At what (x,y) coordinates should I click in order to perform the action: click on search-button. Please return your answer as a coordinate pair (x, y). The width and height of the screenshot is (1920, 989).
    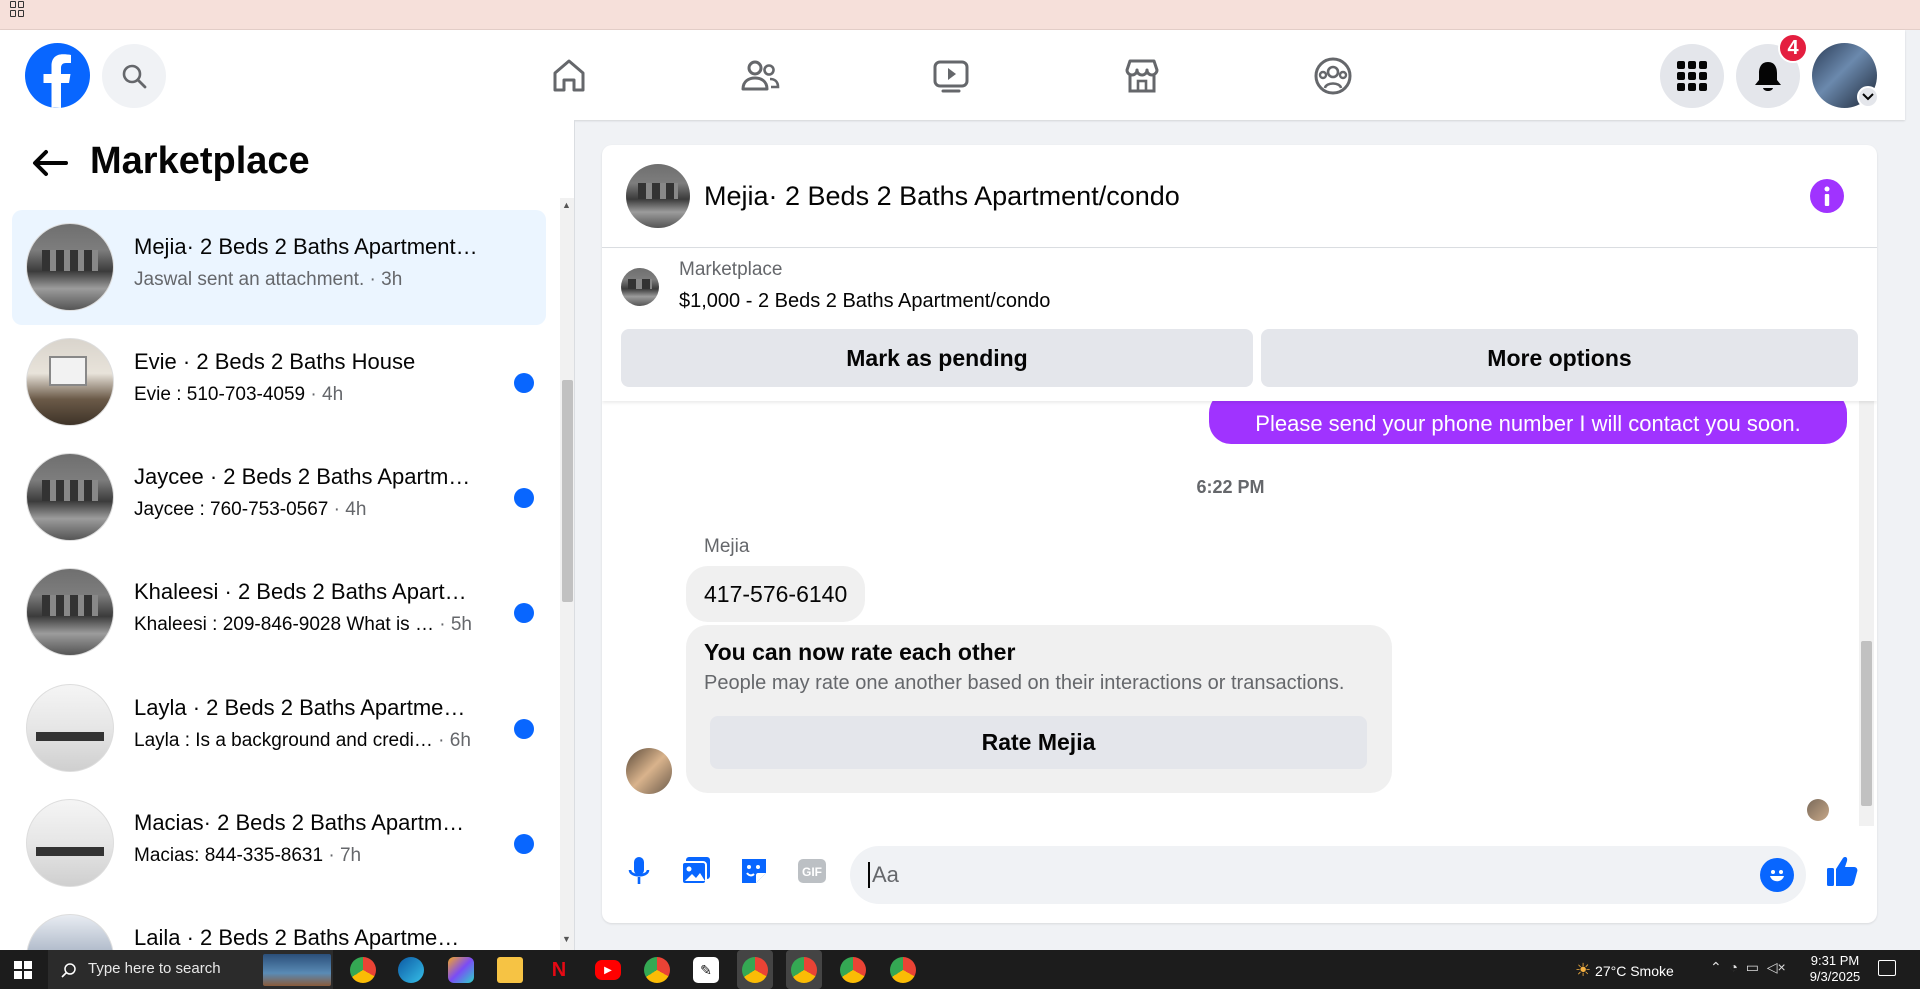
    Looking at the image, I should click on (134, 76).